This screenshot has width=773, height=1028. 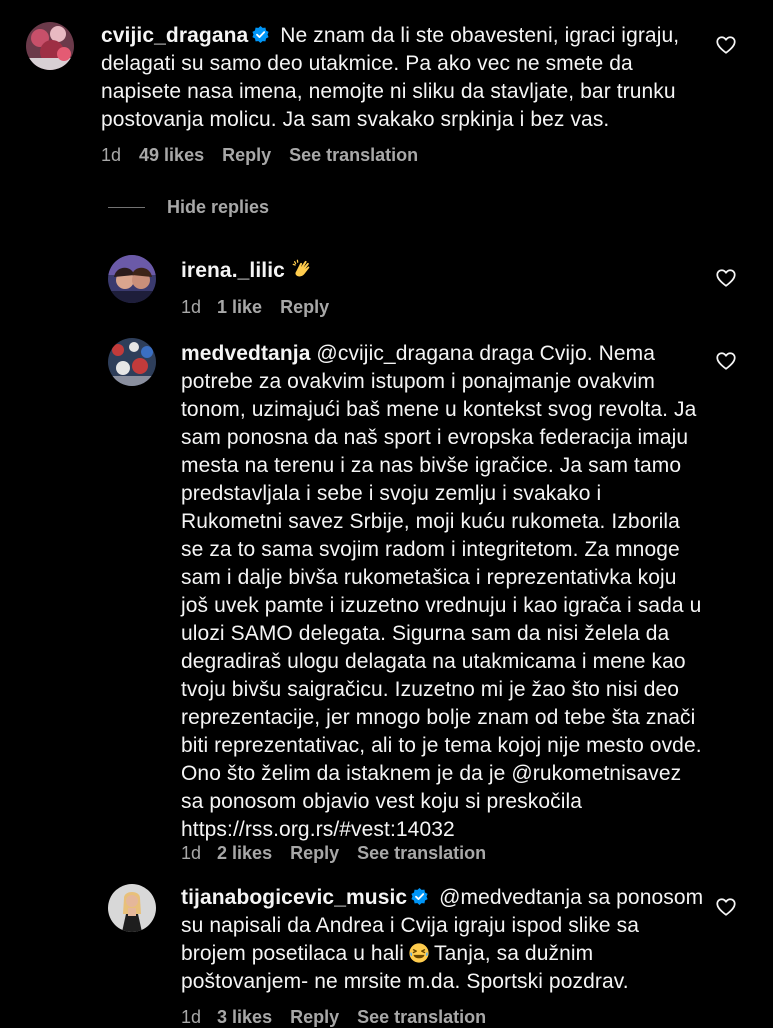 What do you see at coordinates (244, 853) in the screenshot?
I see `likes-count: 2 likes` at bounding box center [244, 853].